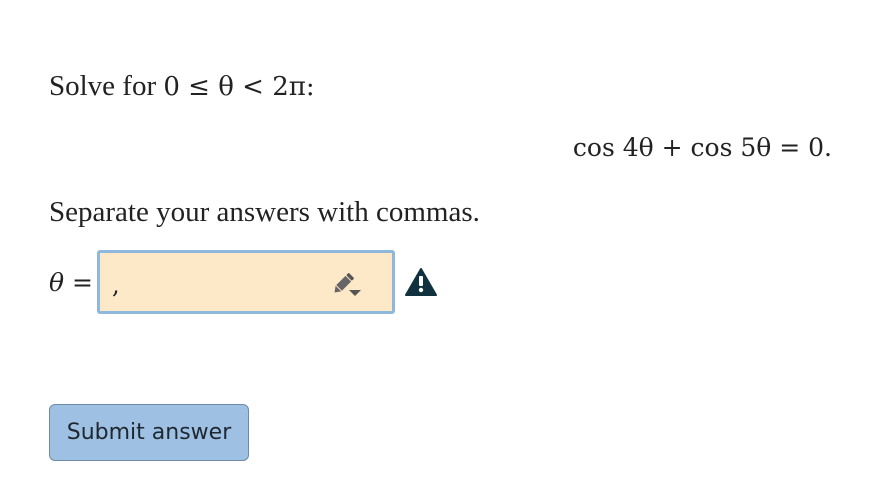  Describe the element at coordinates (115, 285) in the screenshot. I see `answer-input-value: ,` at that location.